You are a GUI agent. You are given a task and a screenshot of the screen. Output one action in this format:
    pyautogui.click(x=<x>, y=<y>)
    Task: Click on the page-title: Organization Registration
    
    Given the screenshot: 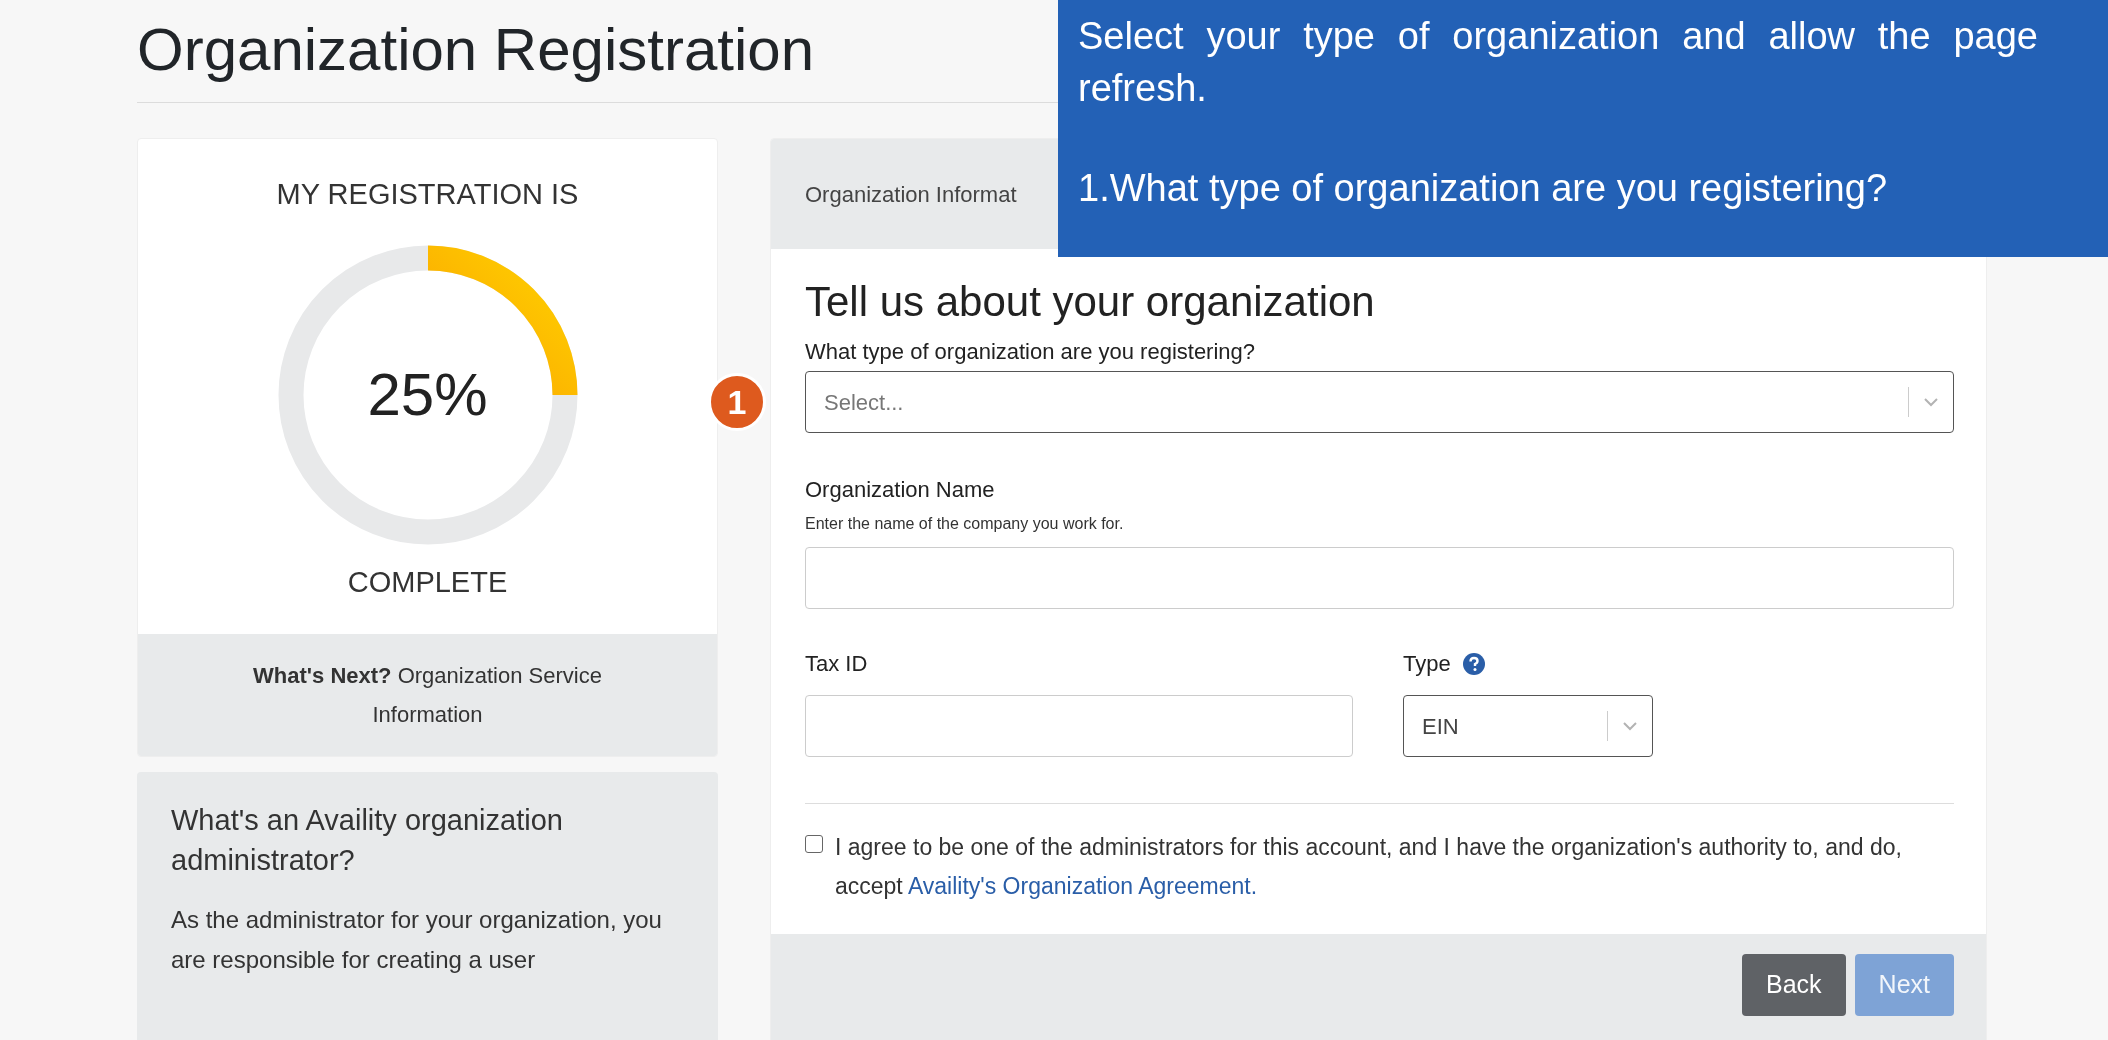 What is the action you would take?
    pyautogui.click(x=476, y=50)
    